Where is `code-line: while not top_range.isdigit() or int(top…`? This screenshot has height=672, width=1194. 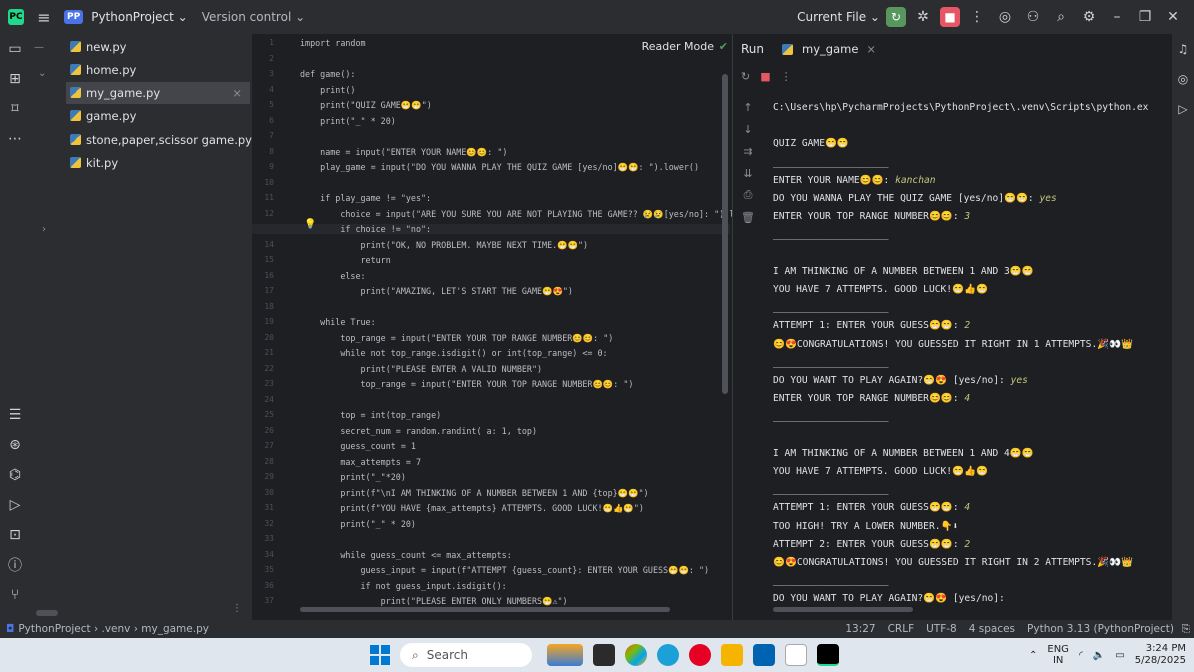 code-line: while not top_range.isdigit() or int(top… is located at coordinates (453, 353).